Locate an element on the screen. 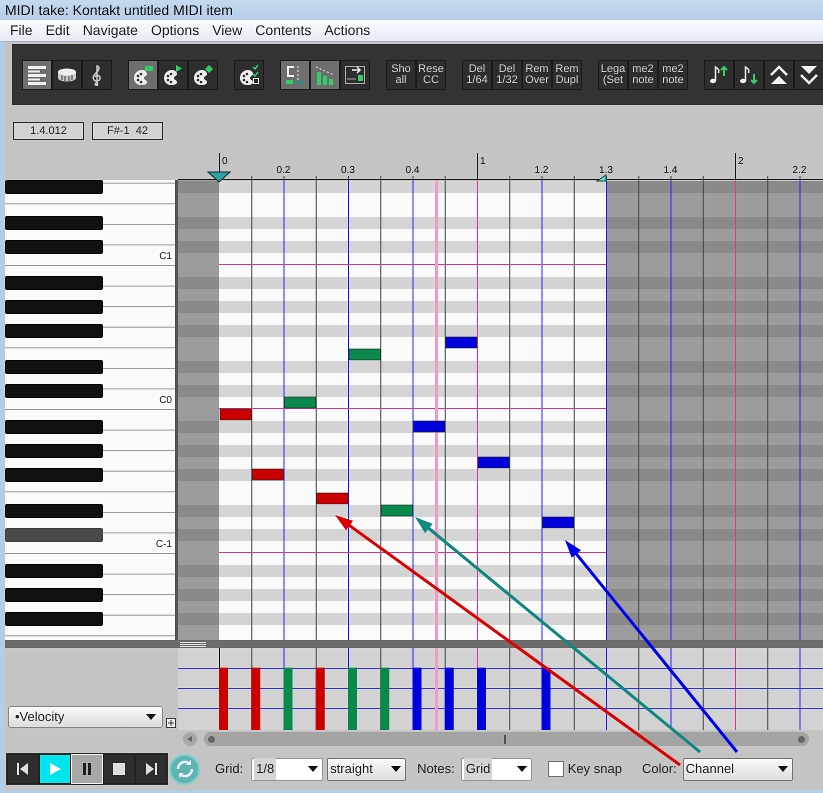  ruler-label: 0.2 is located at coordinates (283, 170).